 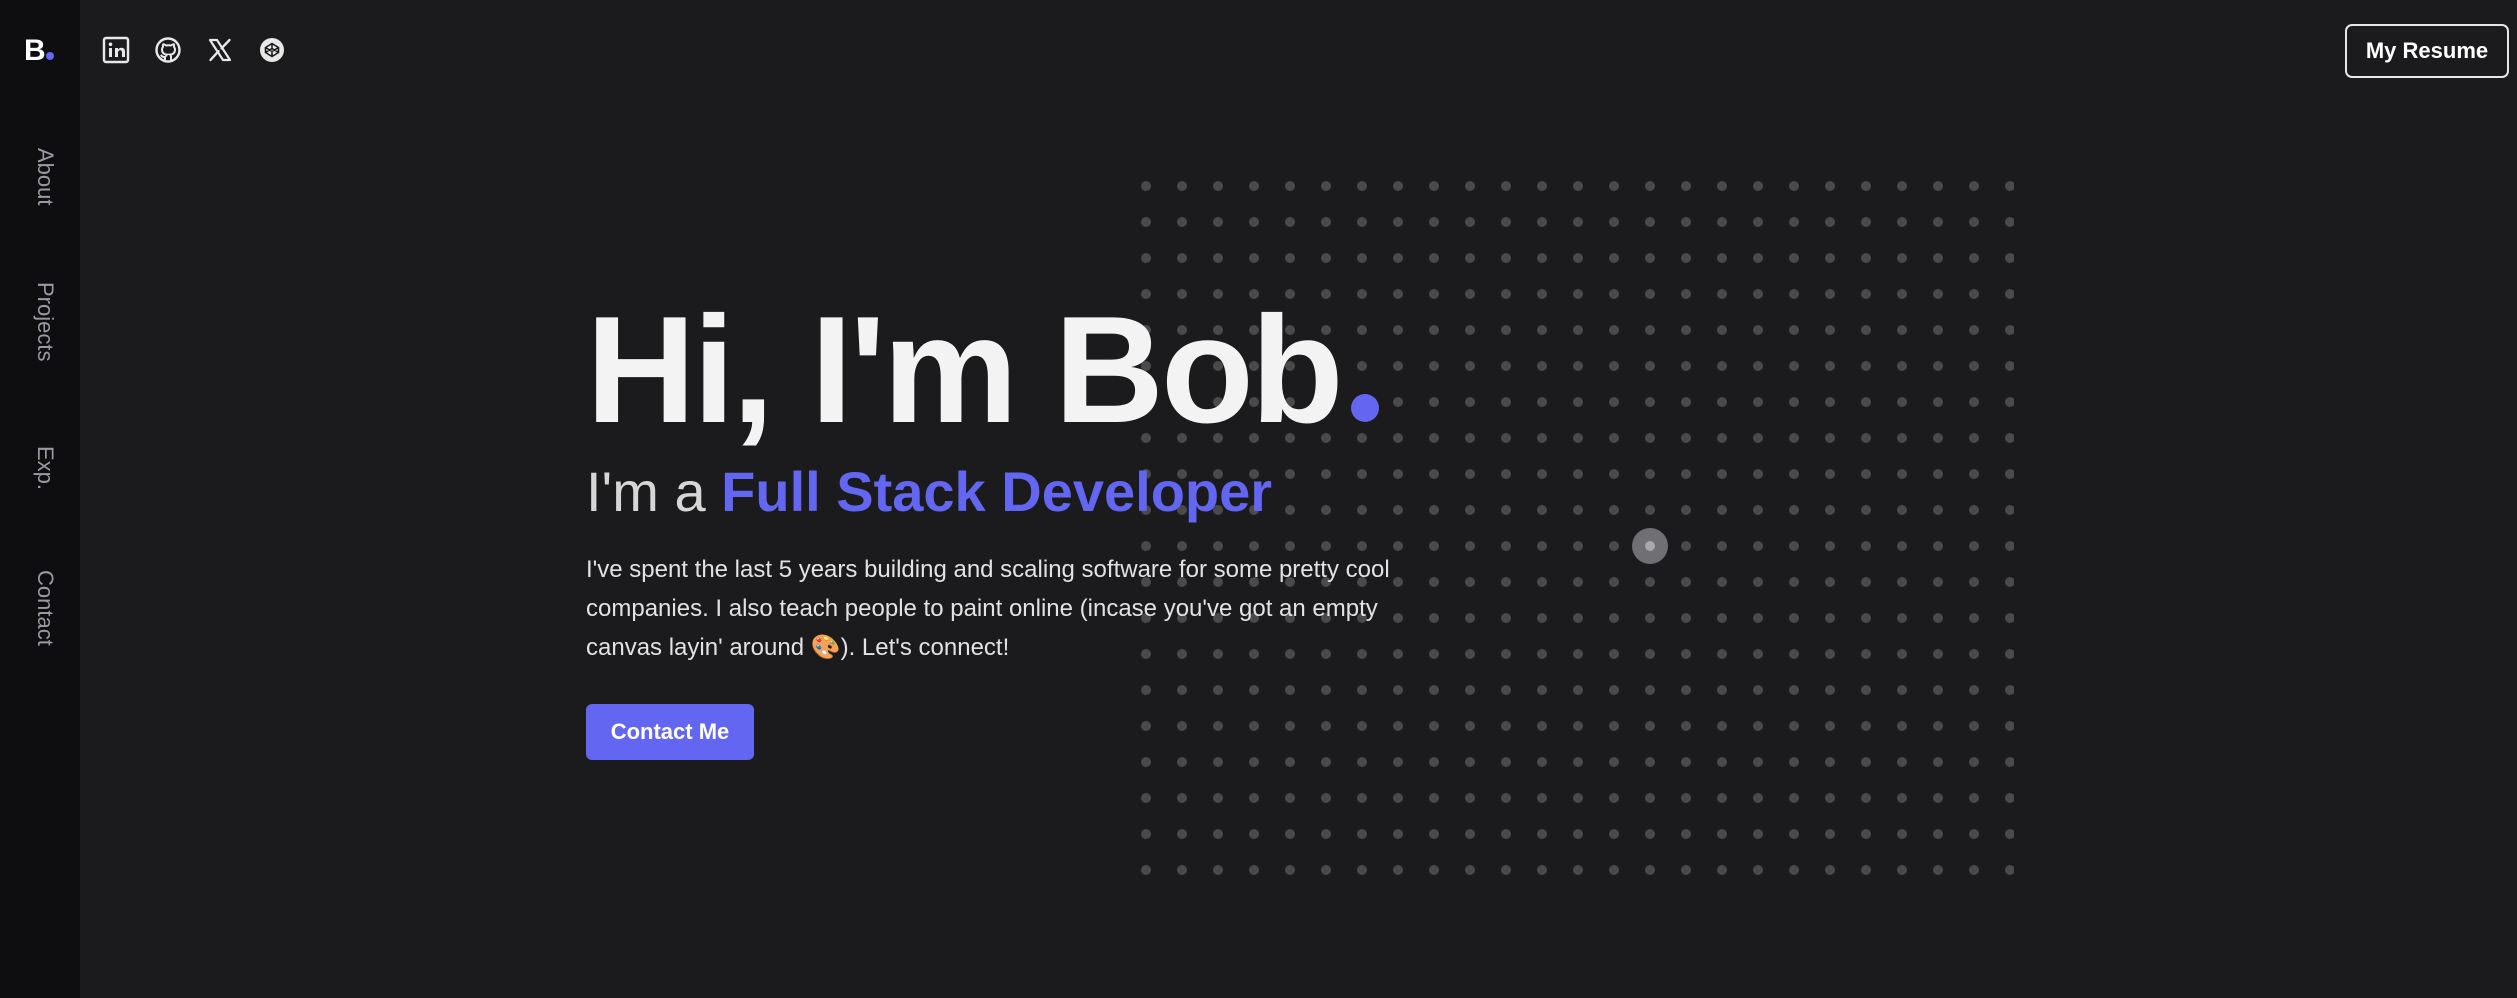 I want to click on title-accent-dot, so click(x=1364, y=408).